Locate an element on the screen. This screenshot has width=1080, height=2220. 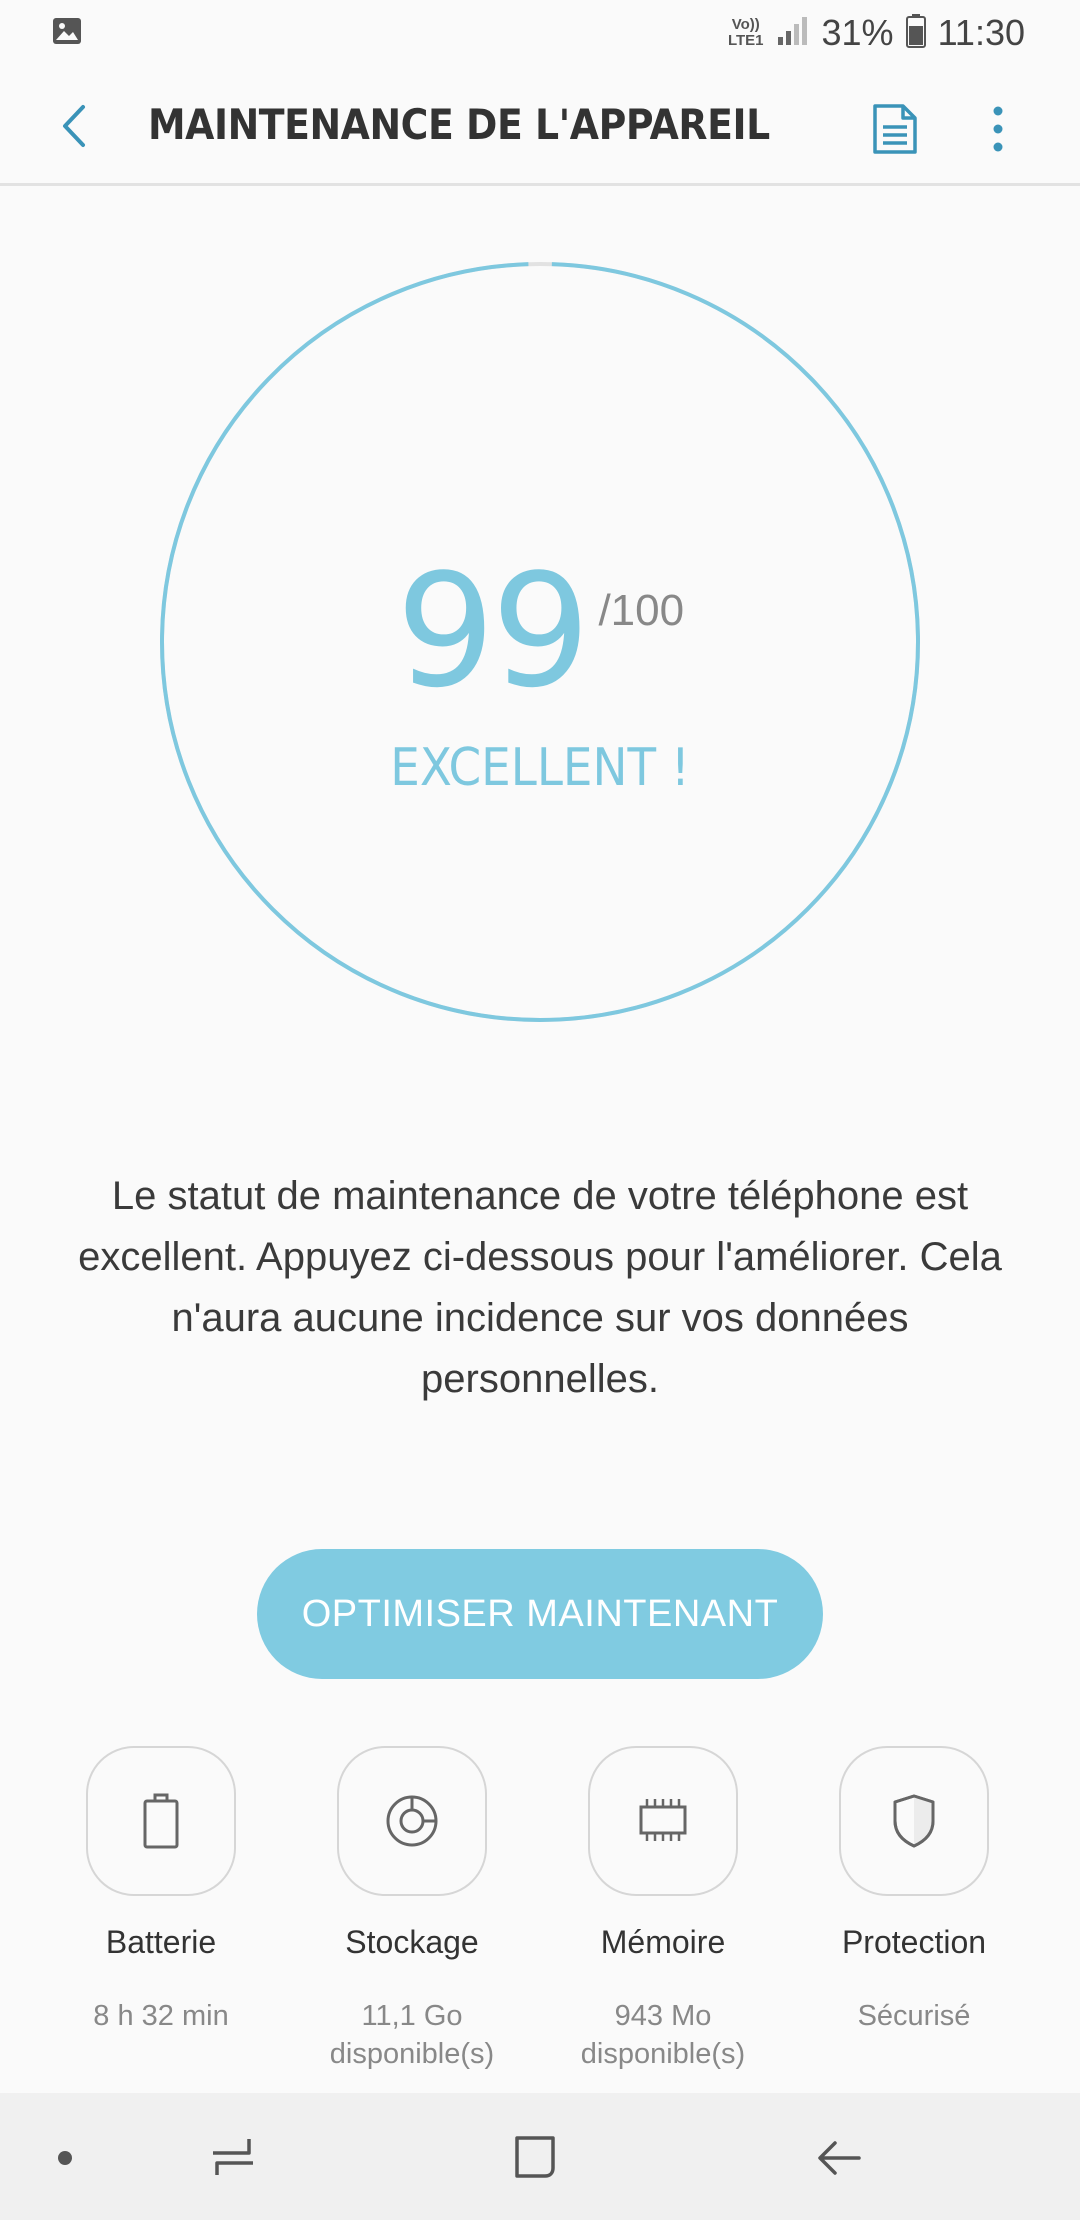
signal-icon is located at coordinates (793, 33).